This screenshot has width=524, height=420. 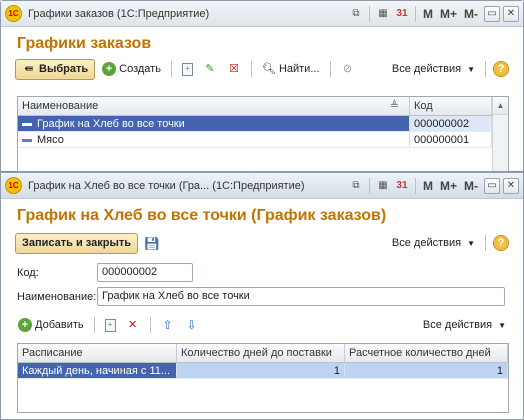 I want to click on delete-icon: ☒, so click(x=234, y=68).